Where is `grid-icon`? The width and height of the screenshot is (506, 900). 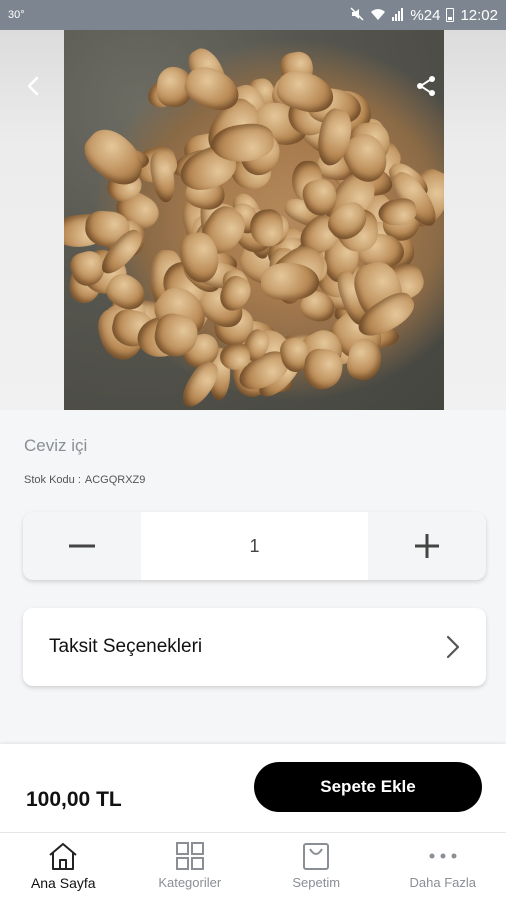 grid-icon is located at coordinates (189, 856).